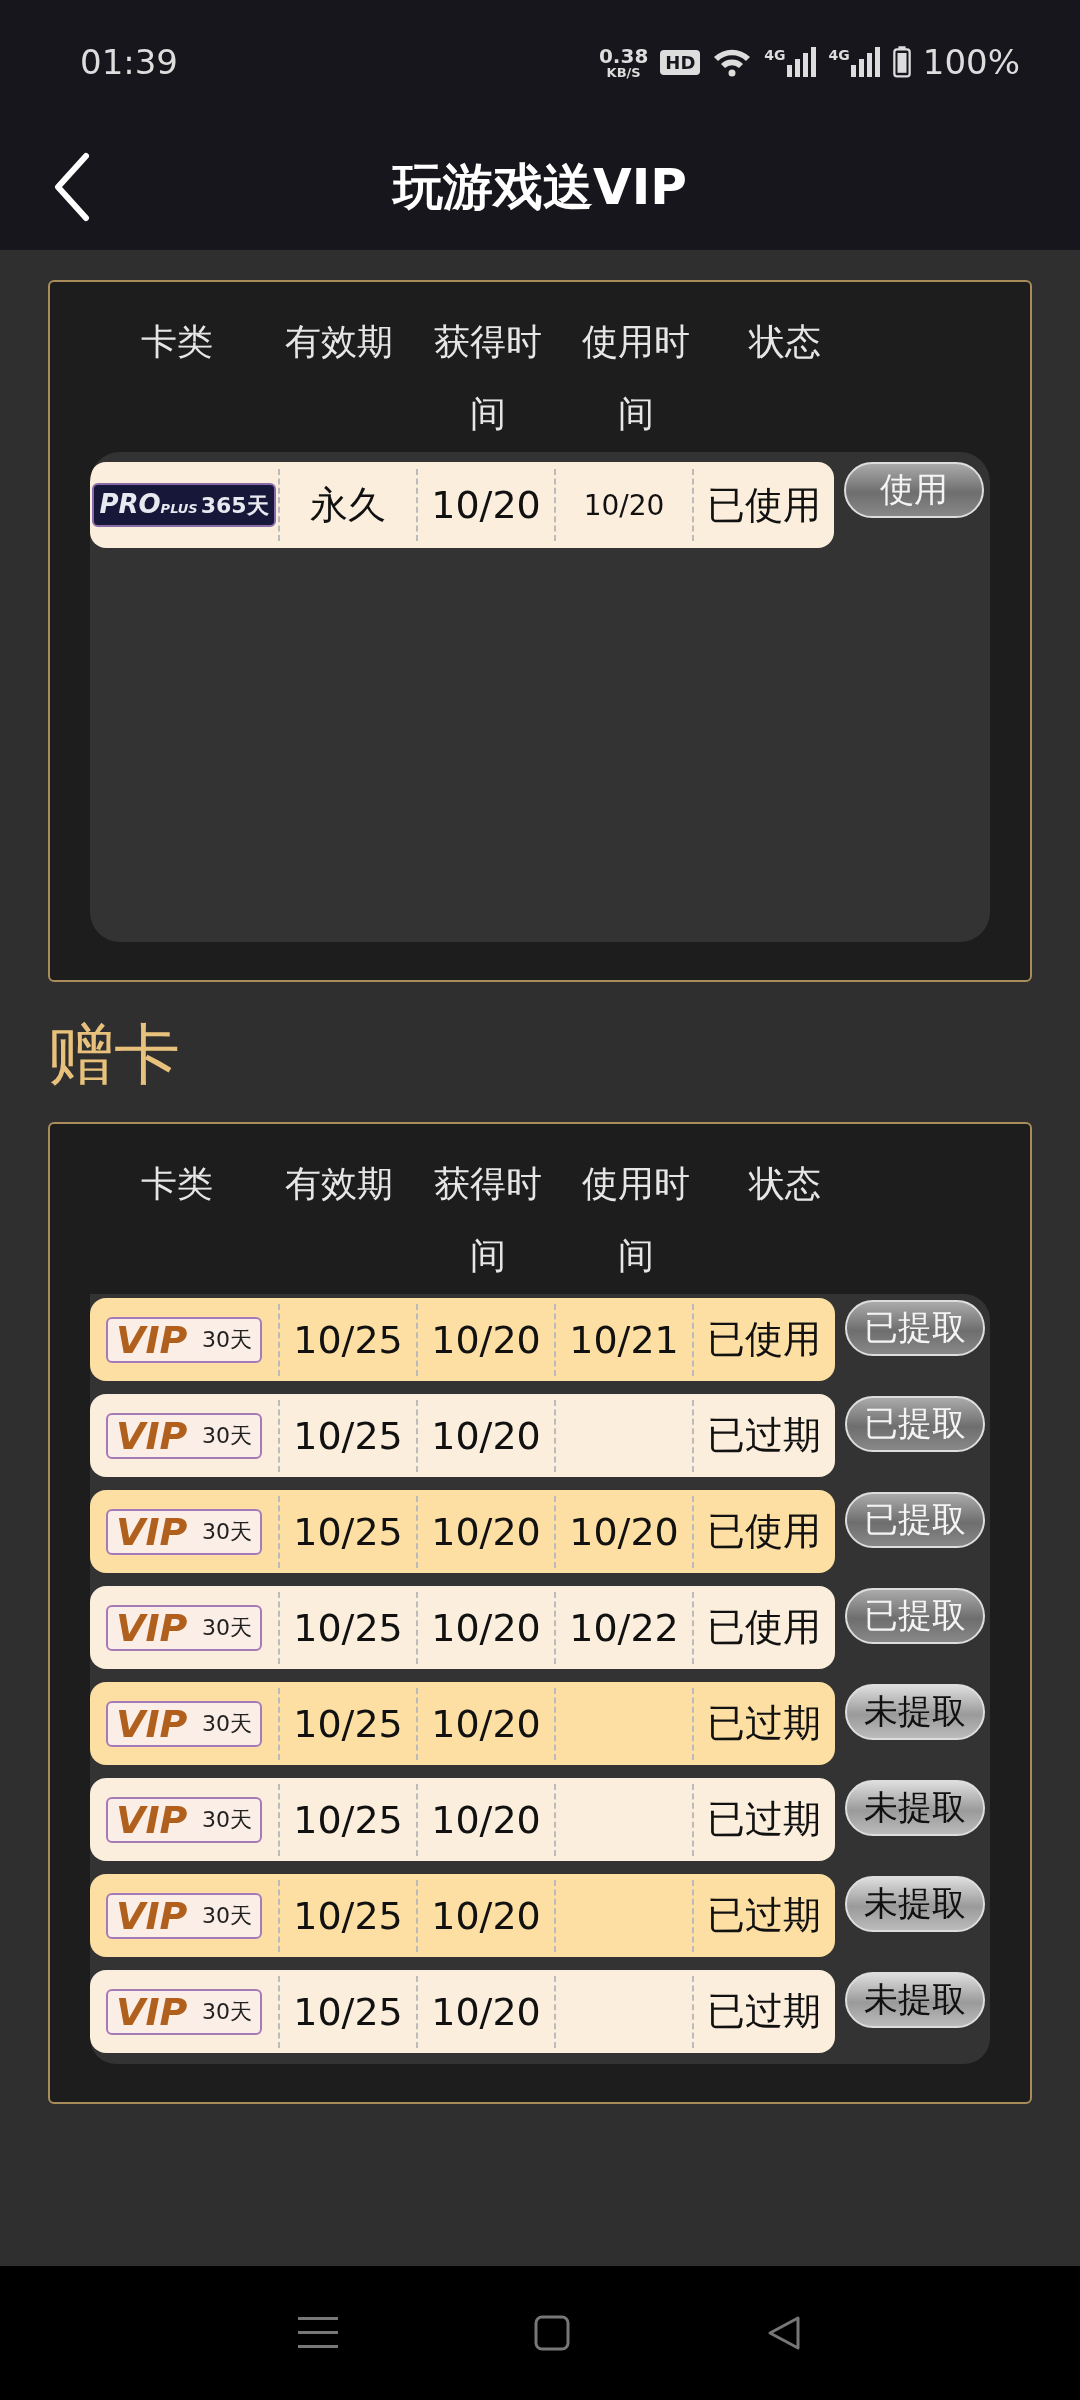  Describe the element at coordinates (901, 62) in the screenshot. I see `battery-icon` at that location.